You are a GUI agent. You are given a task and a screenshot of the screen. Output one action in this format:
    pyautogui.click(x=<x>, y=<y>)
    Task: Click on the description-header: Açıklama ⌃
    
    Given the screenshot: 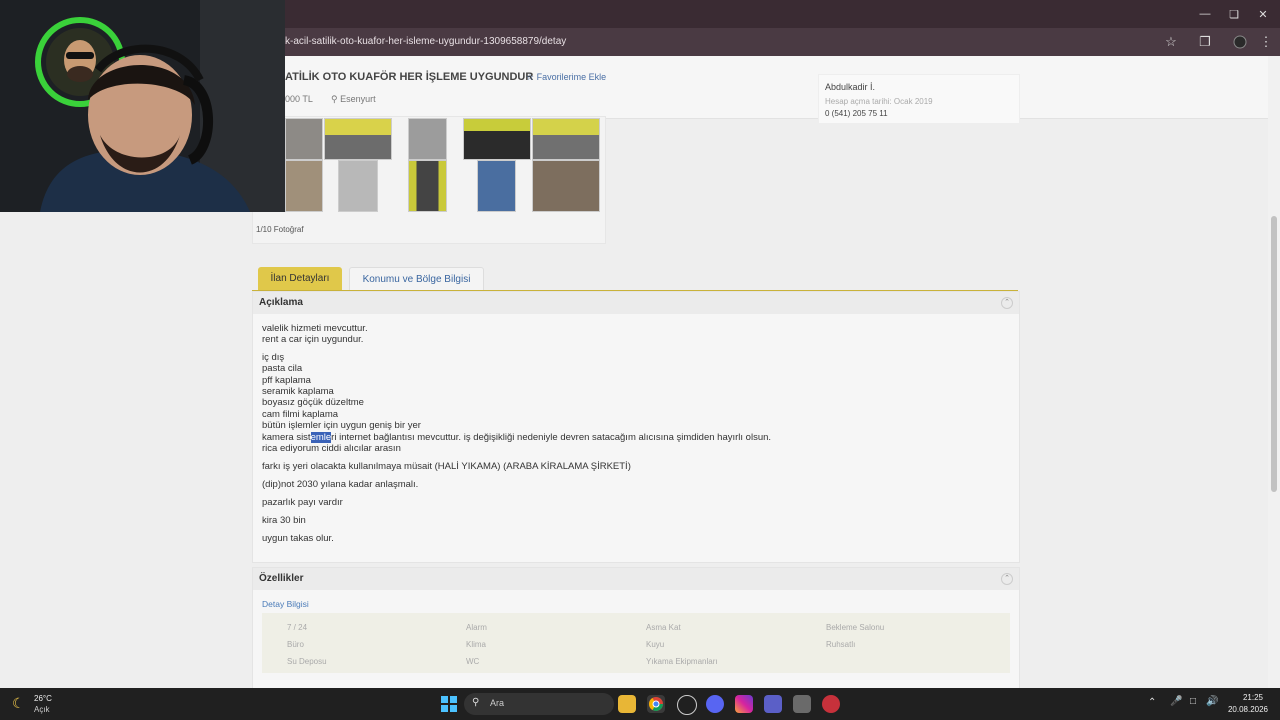 What is the action you would take?
    pyautogui.click(x=636, y=303)
    